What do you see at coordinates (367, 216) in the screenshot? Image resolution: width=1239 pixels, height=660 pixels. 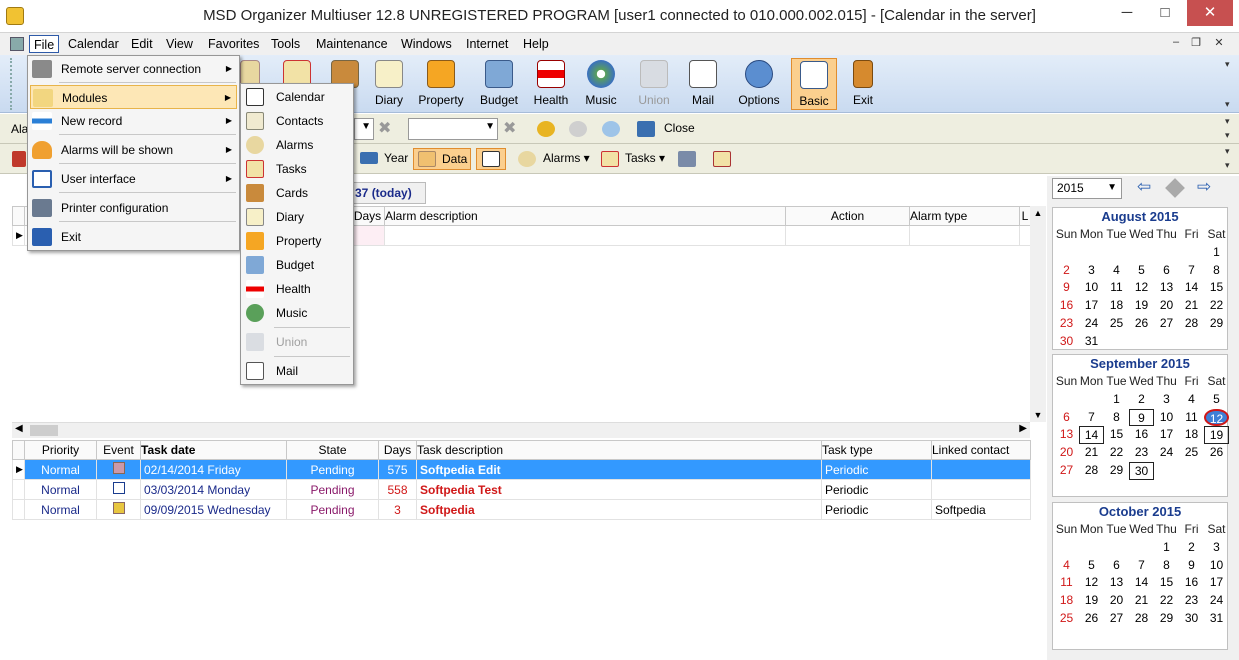 I see `days-column-header: Days` at bounding box center [367, 216].